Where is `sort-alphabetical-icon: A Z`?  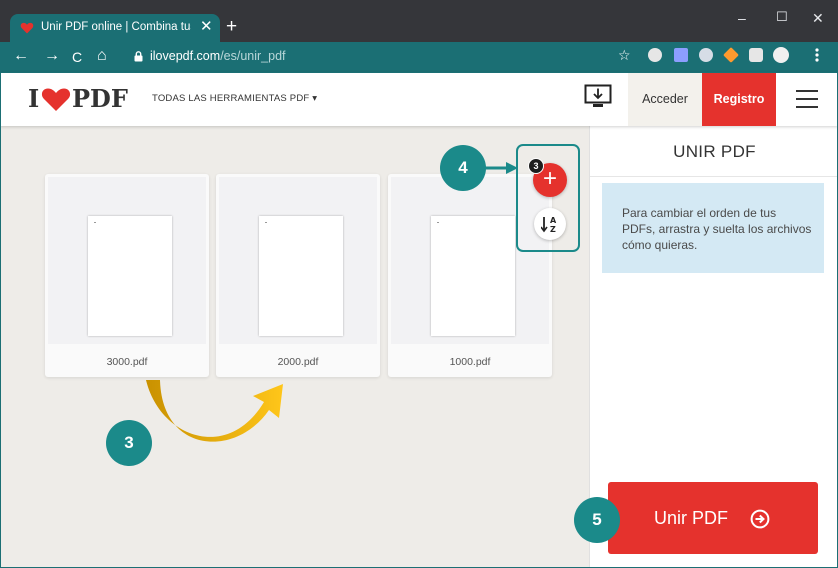
sort-alphabetical-icon: A Z is located at coordinates (549, 225).